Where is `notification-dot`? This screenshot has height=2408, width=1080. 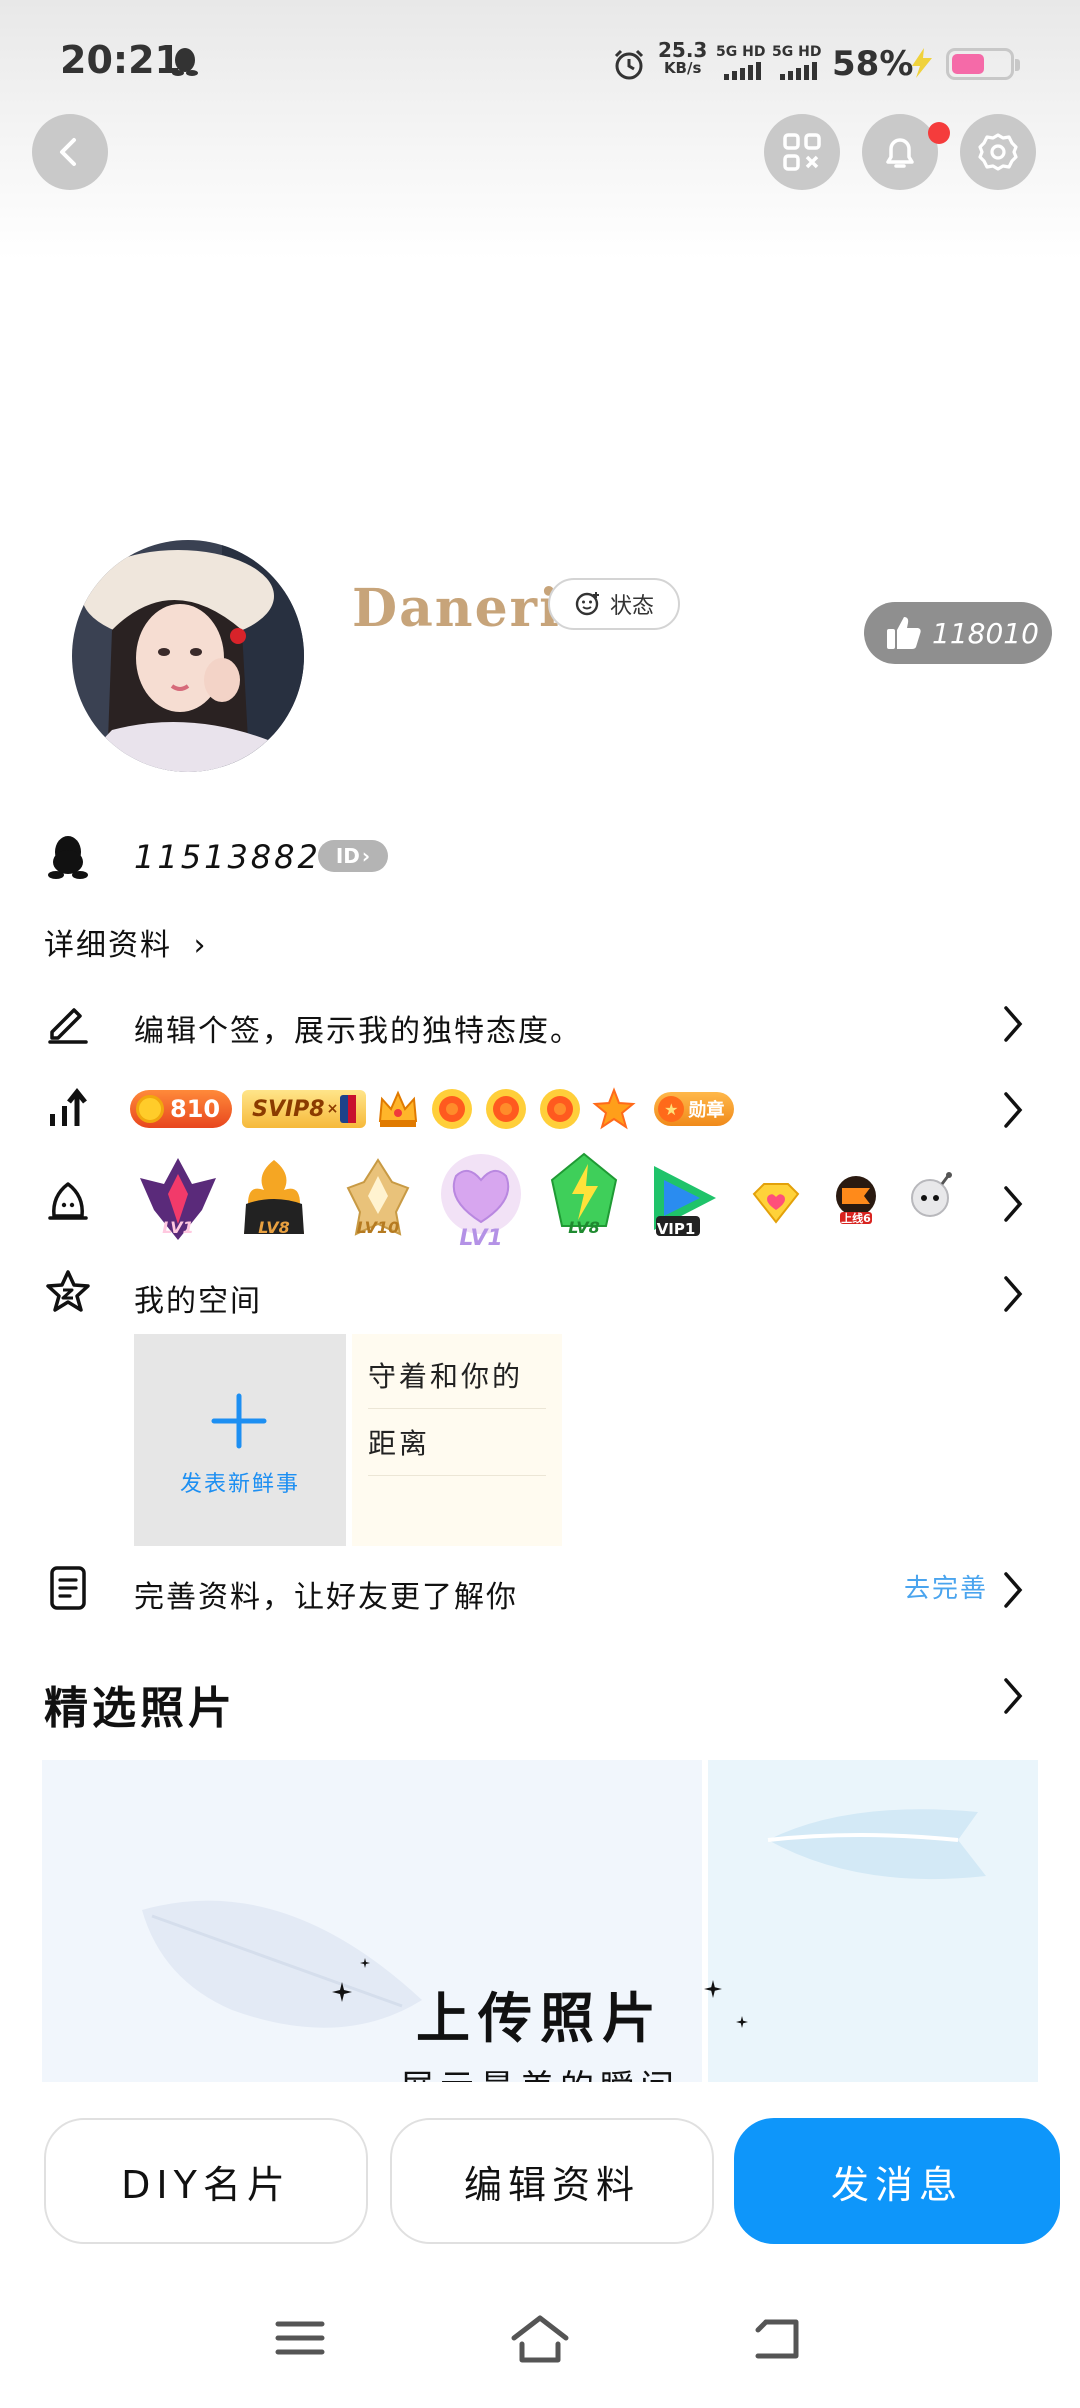
notification-dot is located at coordinates (939, 133).